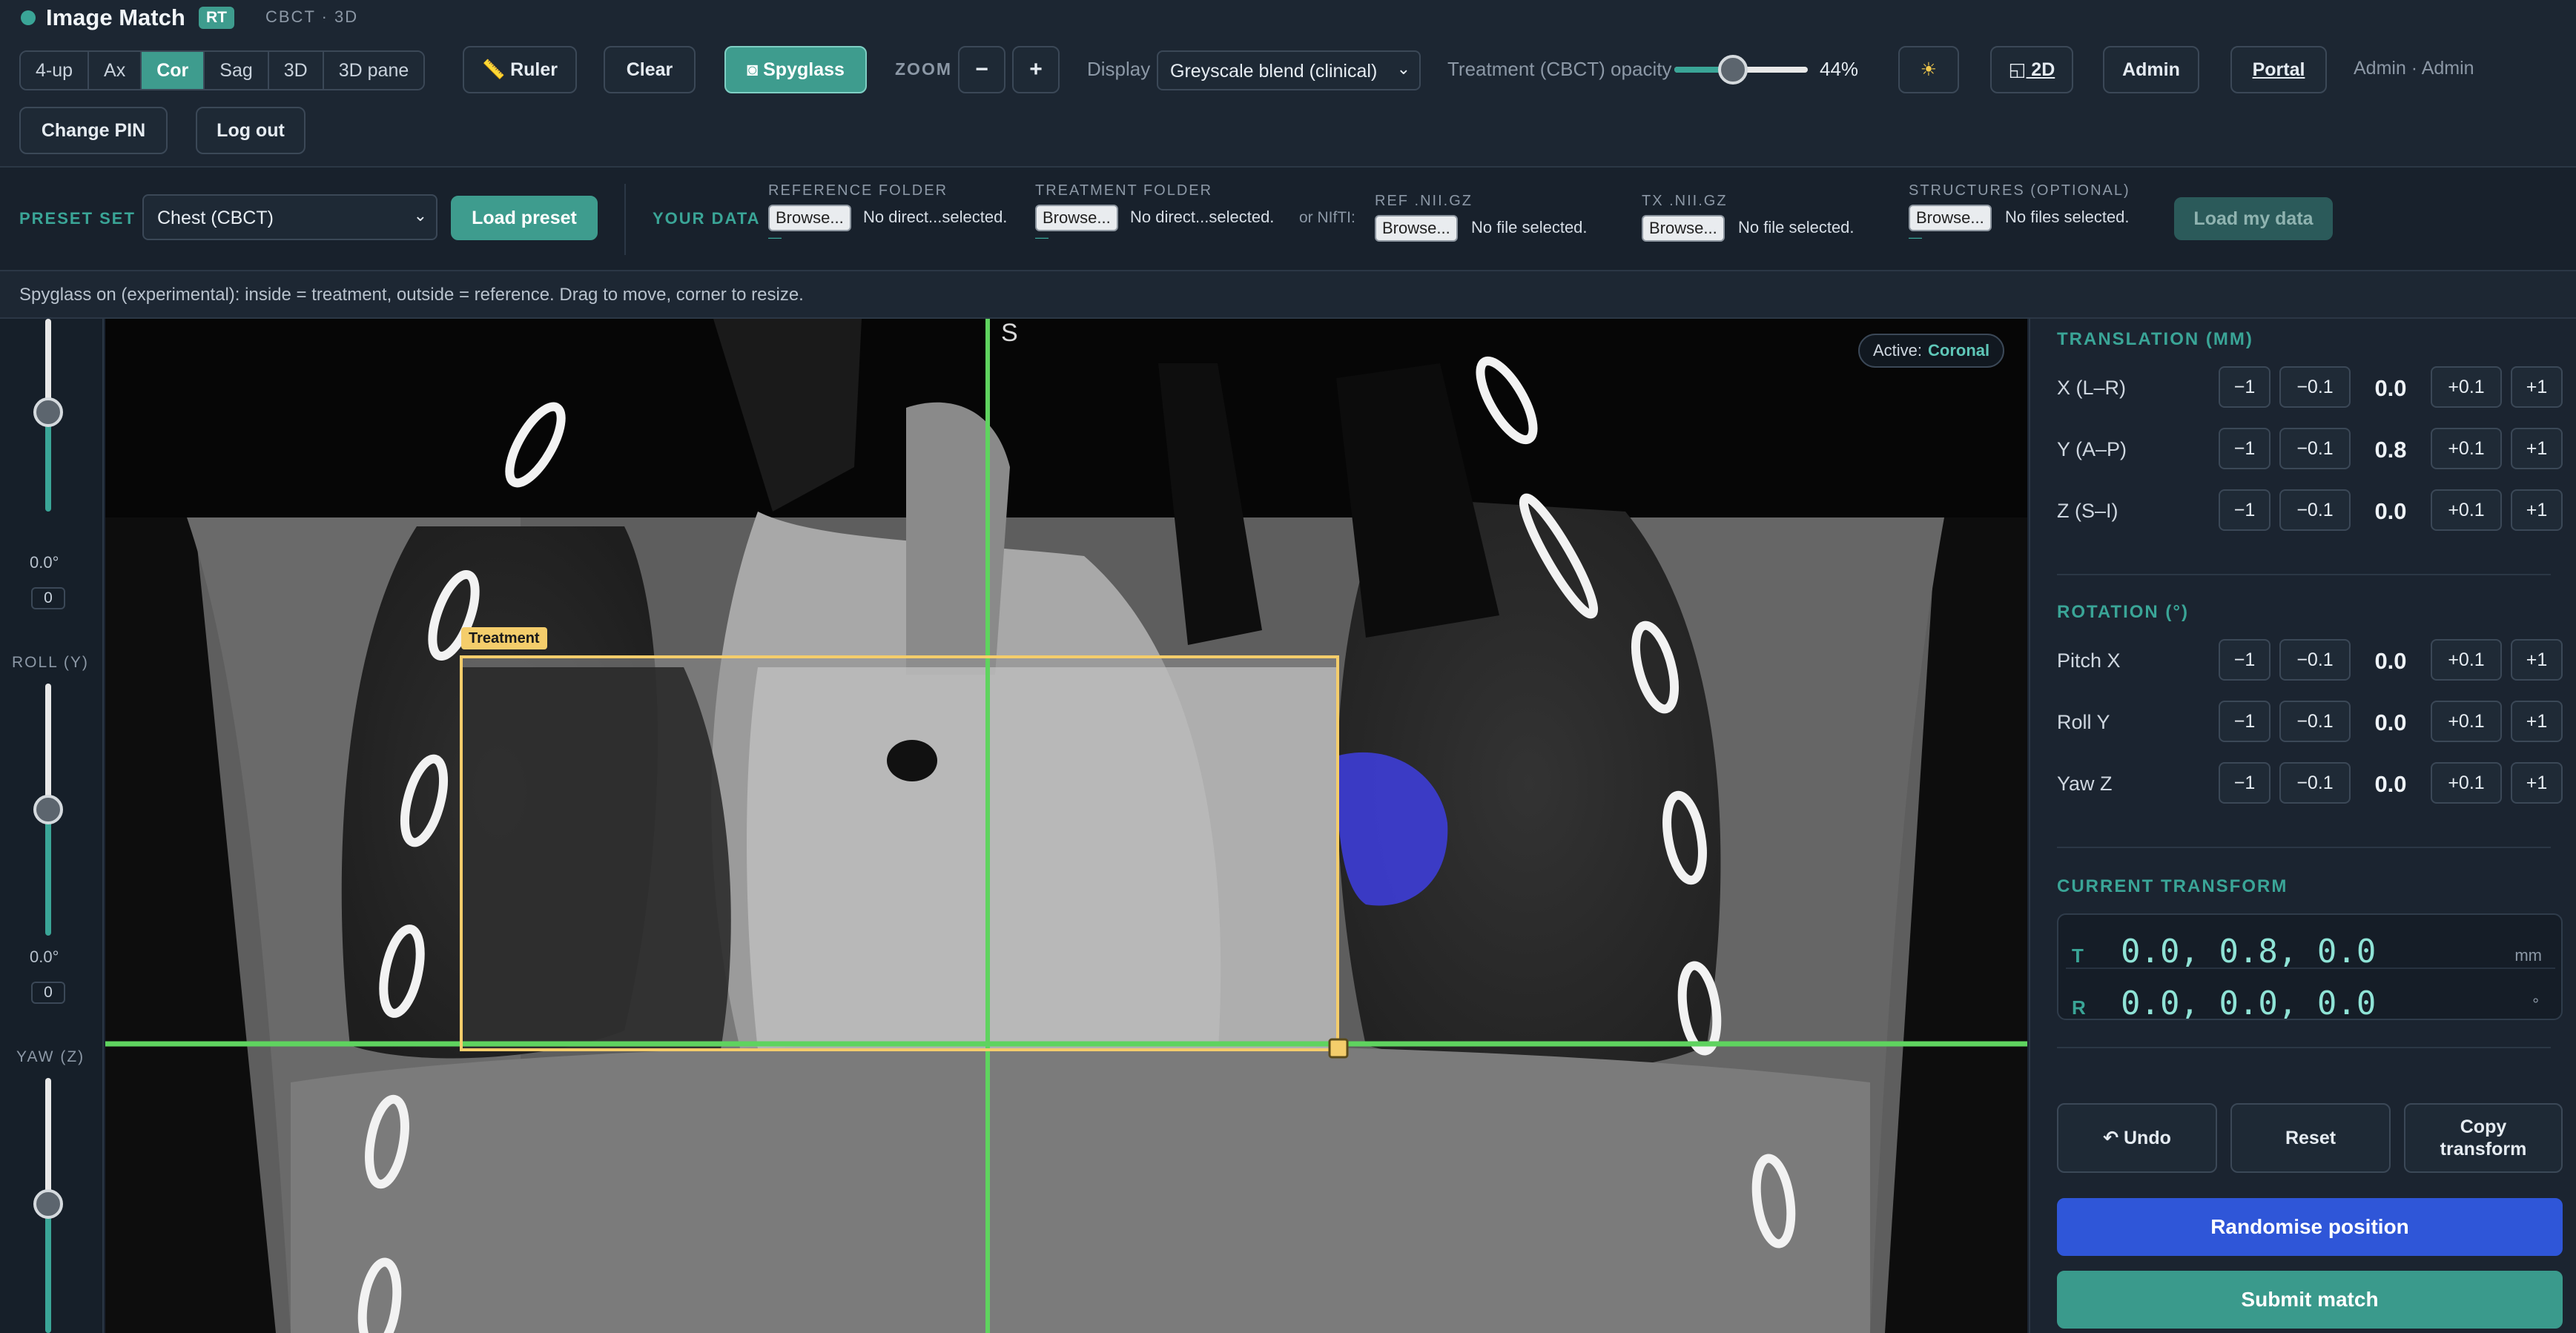  Describe the element at coordinates (2151, 69) in the screenshot. I see `admin-button: Admin` at that location.